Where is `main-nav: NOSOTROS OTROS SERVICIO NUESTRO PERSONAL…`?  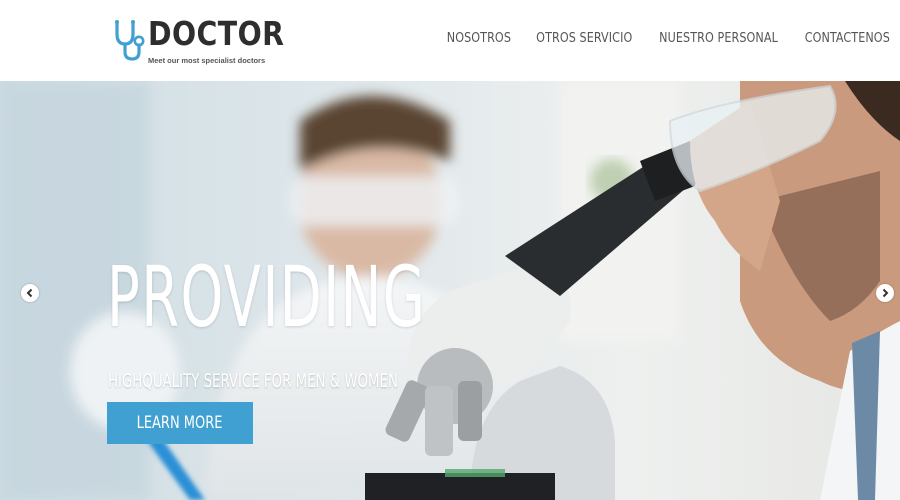 main-nav: NOSOTROS OTROS SERVICIO NUESTRO PERSONAL… is located at coordinates (667, 38).